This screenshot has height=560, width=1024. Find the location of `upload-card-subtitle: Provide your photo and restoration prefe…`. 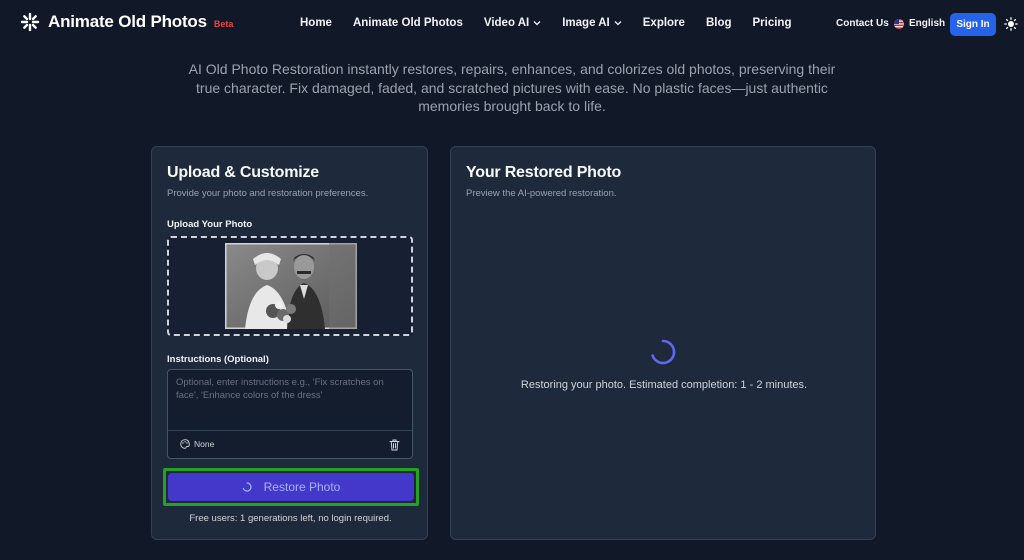

upload-card-subtitle: Provide your photo and restoration prefe… is located at coordinates (268, 193).